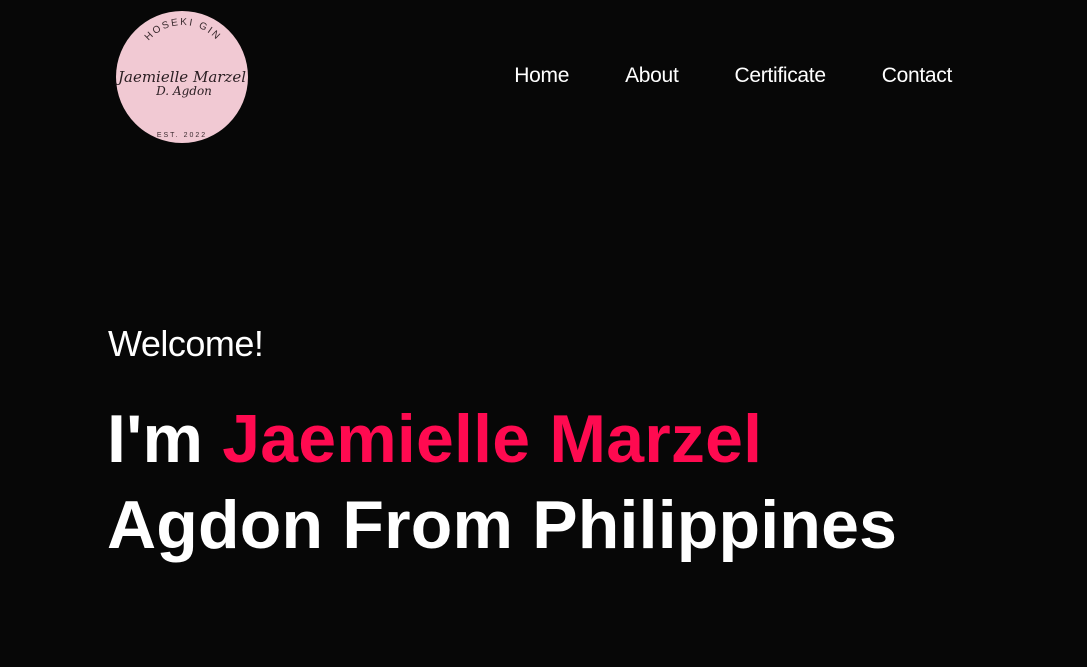  I want to click on nav-home-link: Home, so click(541, 76).